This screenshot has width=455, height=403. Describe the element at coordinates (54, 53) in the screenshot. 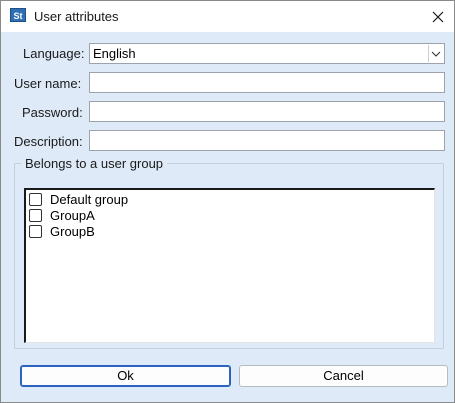

I see `language-label: Language:` at that location.